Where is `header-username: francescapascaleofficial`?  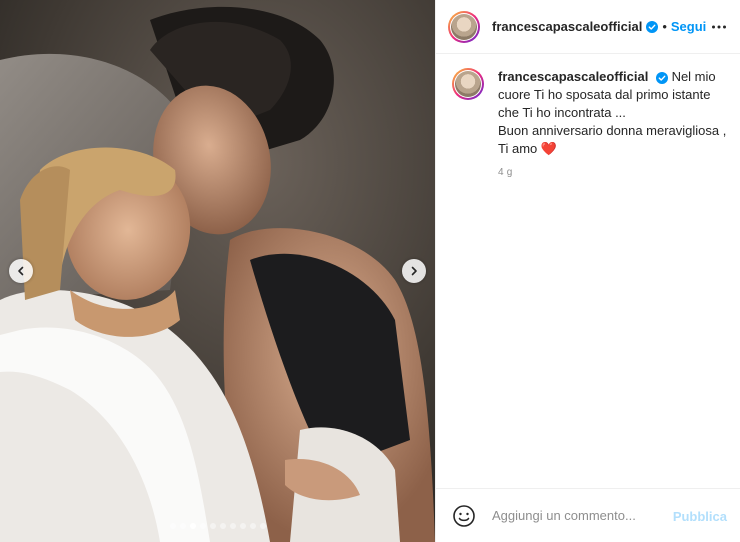
header-username: francescapascaleofficial is located at coordinates (567, 26).